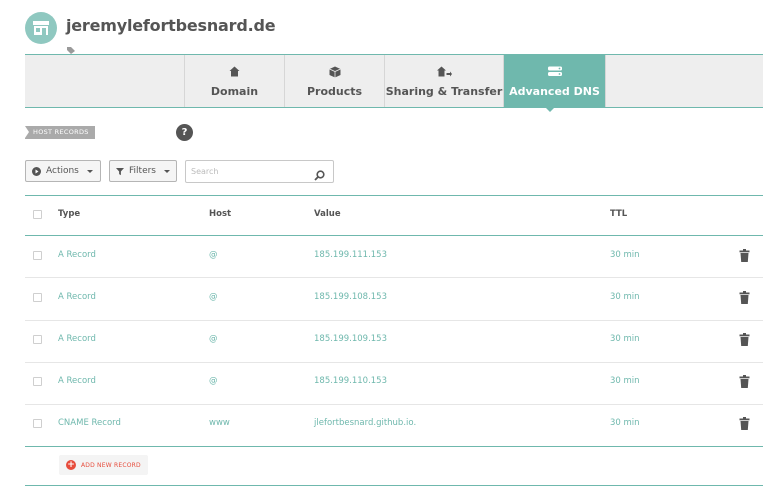 The height and width of the screenshot is (494, 779). Describe the element at coordinates (334, 91) in the screenshot. I see `tab-label: Products` at that location.